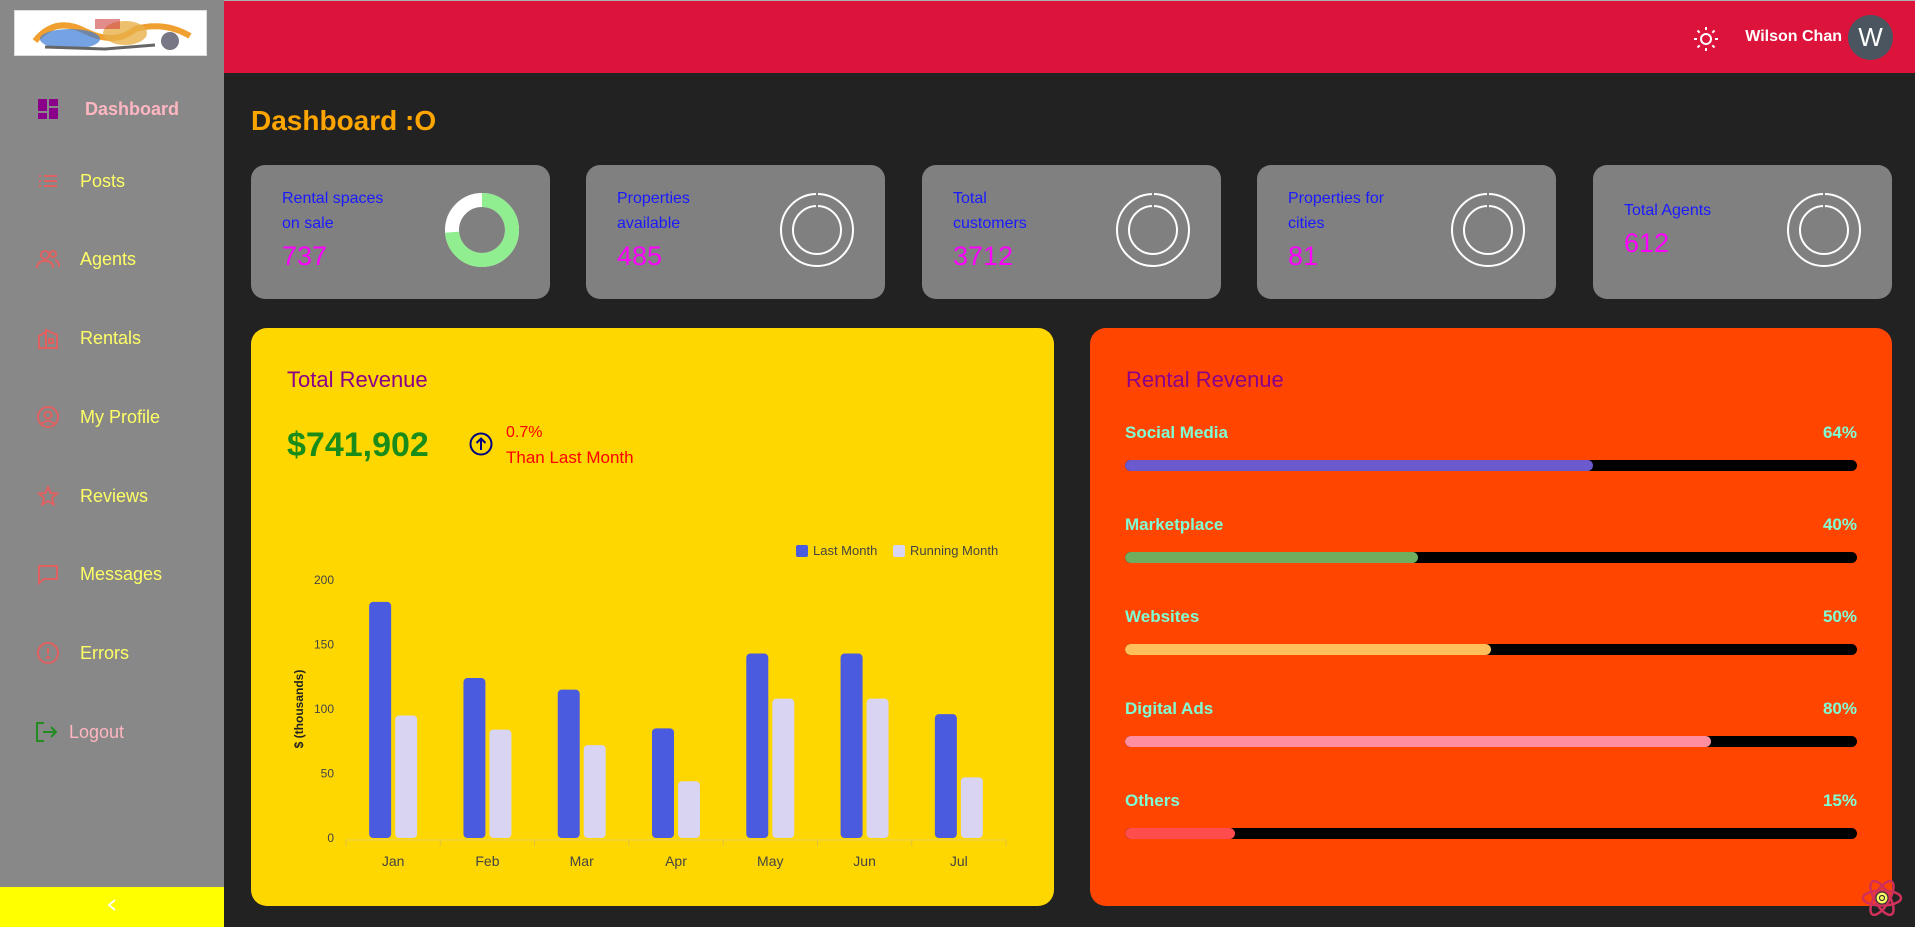 This screenshot has width=1915, height=927. What do you see at coordinates (48, 417) in the screenshot?
I see `user-circle-icon` at bounding box center [48, 417].